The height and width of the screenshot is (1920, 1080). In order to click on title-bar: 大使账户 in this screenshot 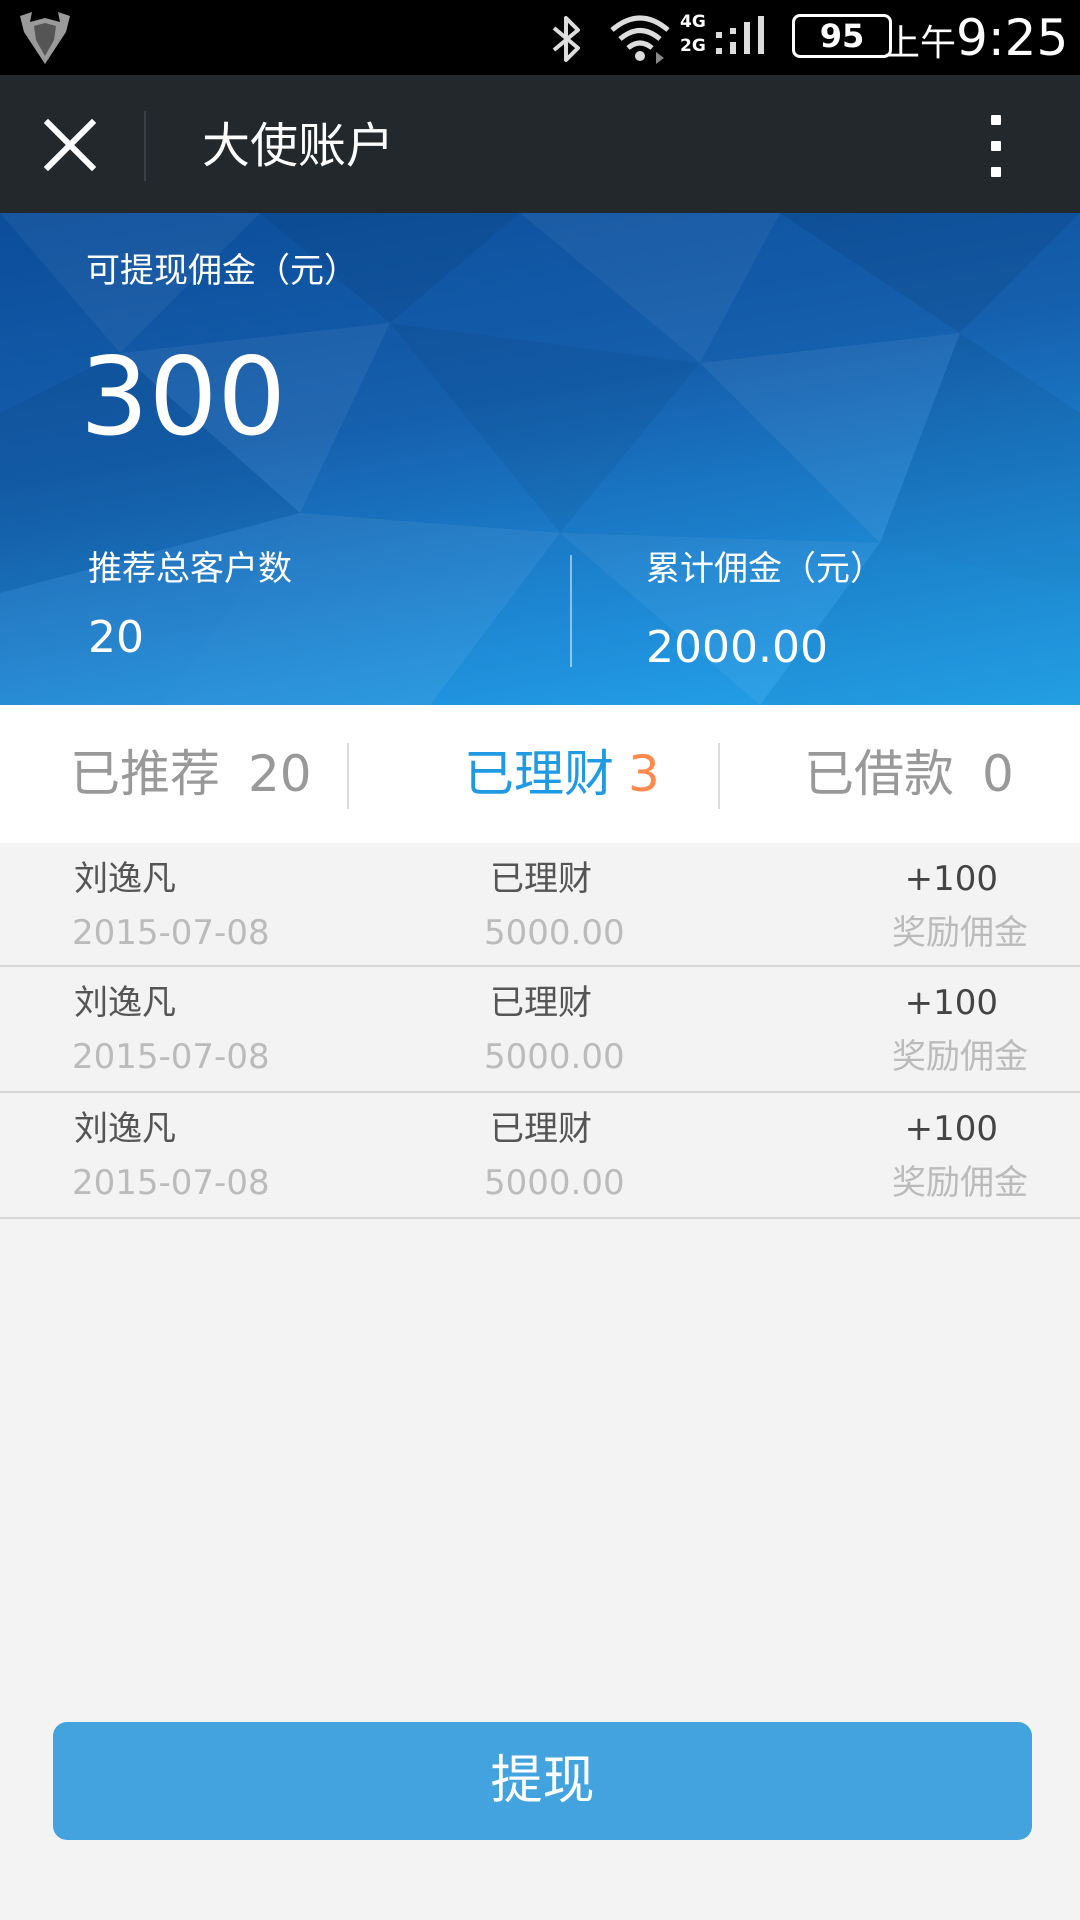, I will do `click(540, 144)`.